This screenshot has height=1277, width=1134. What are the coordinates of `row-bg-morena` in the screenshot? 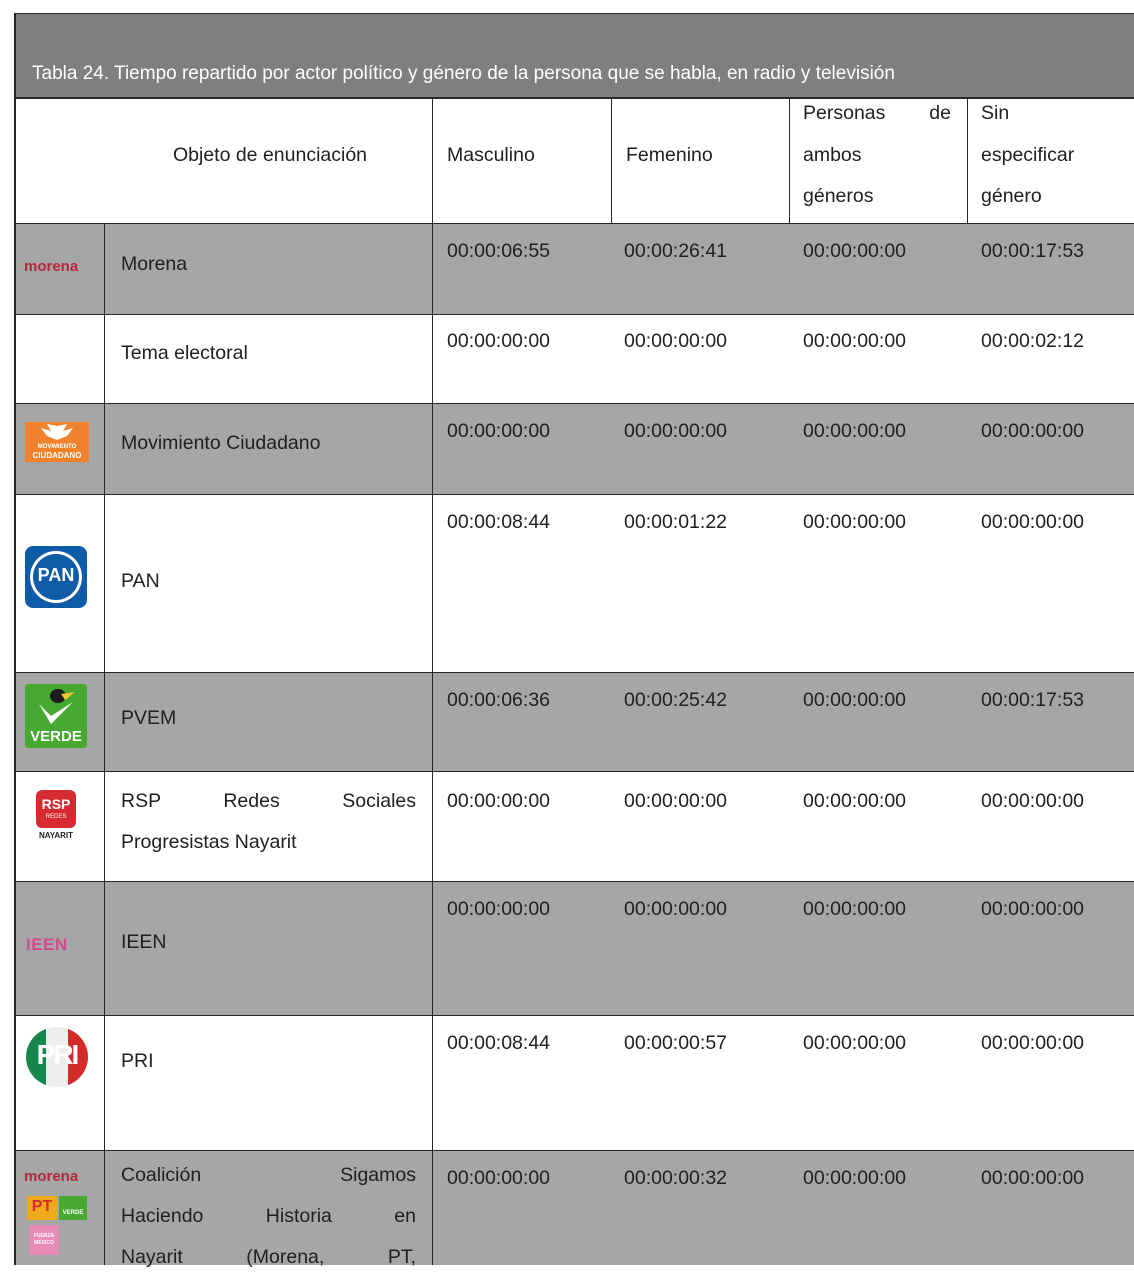 It's located at (619, 269).